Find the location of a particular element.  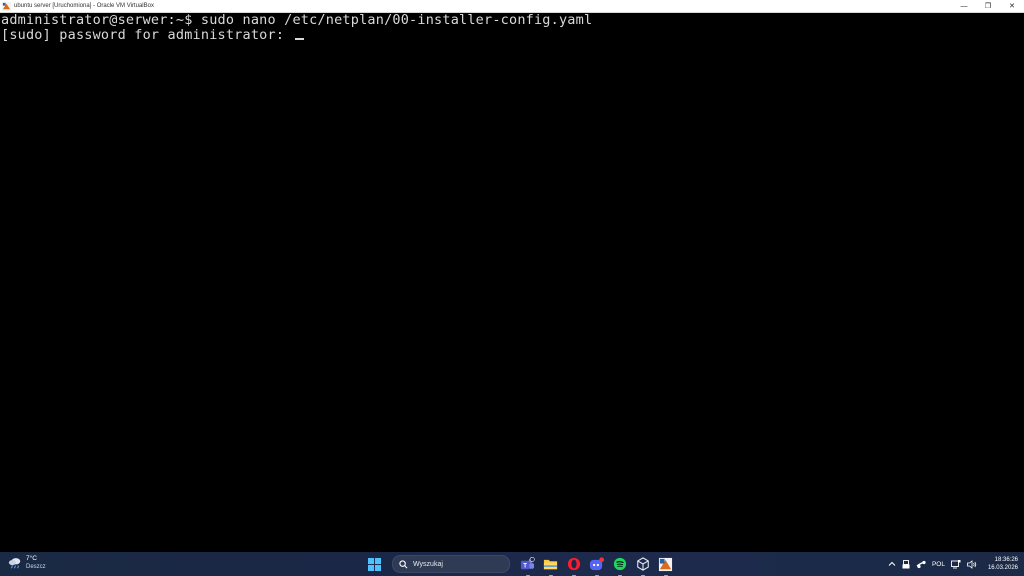

file-explorer-icon is located at coordinates (550, 564).